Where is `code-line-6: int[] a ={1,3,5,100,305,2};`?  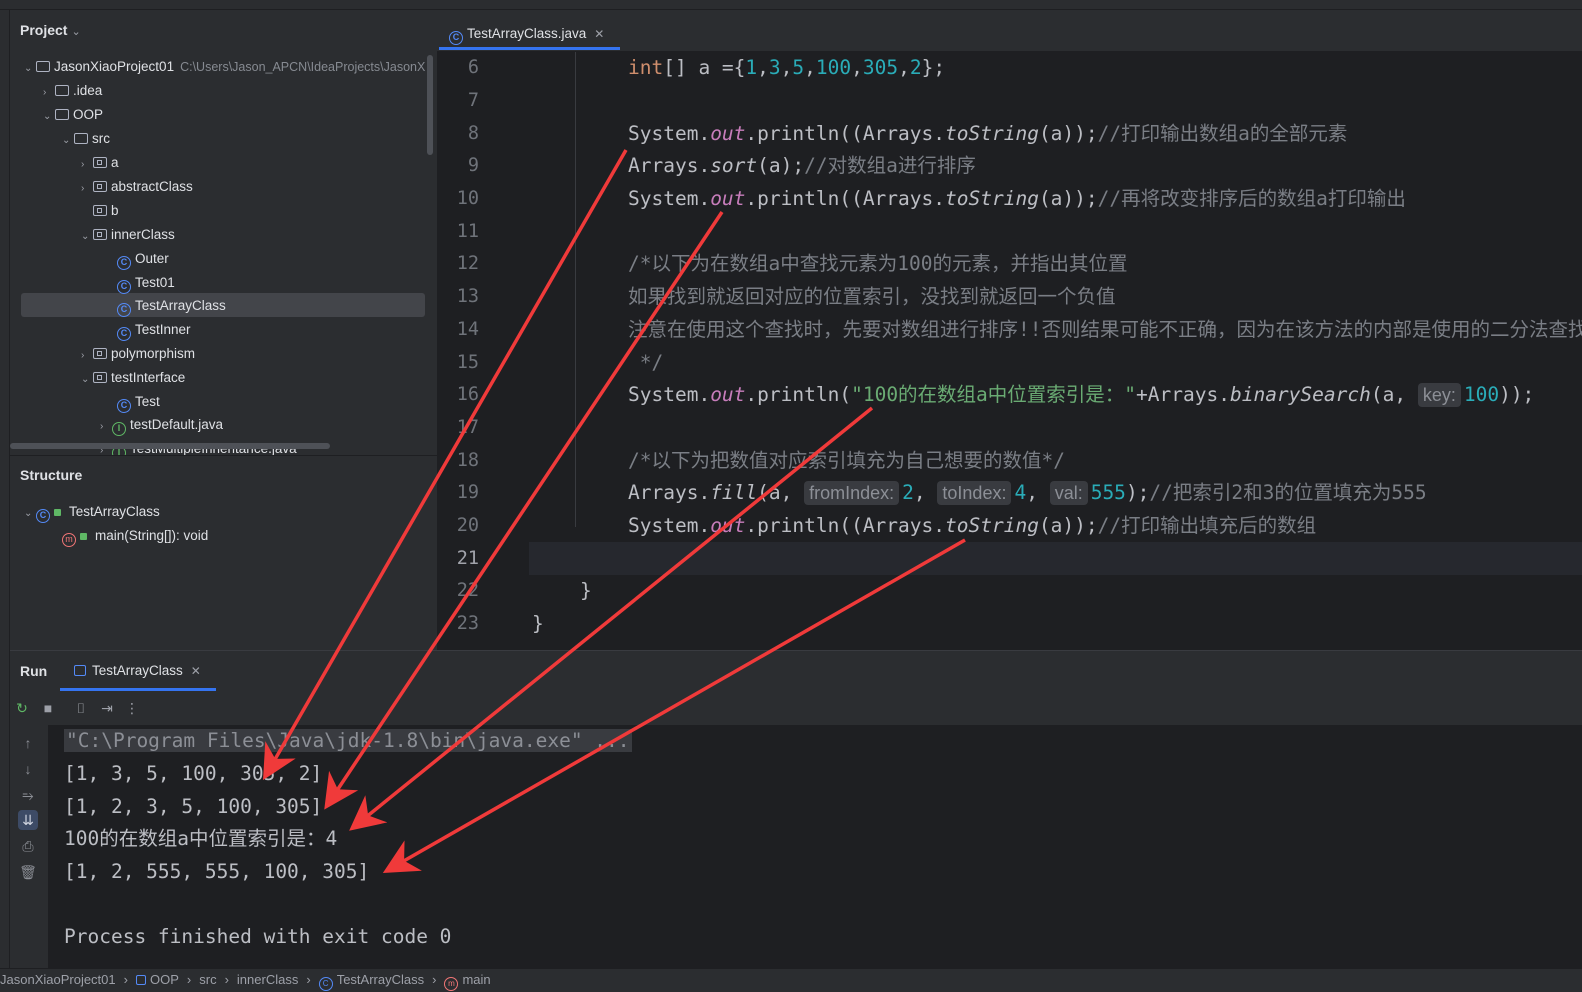
code-line-6: int[] a ={1,3,5,100,305,2}; is located at coordinates (786, 68).